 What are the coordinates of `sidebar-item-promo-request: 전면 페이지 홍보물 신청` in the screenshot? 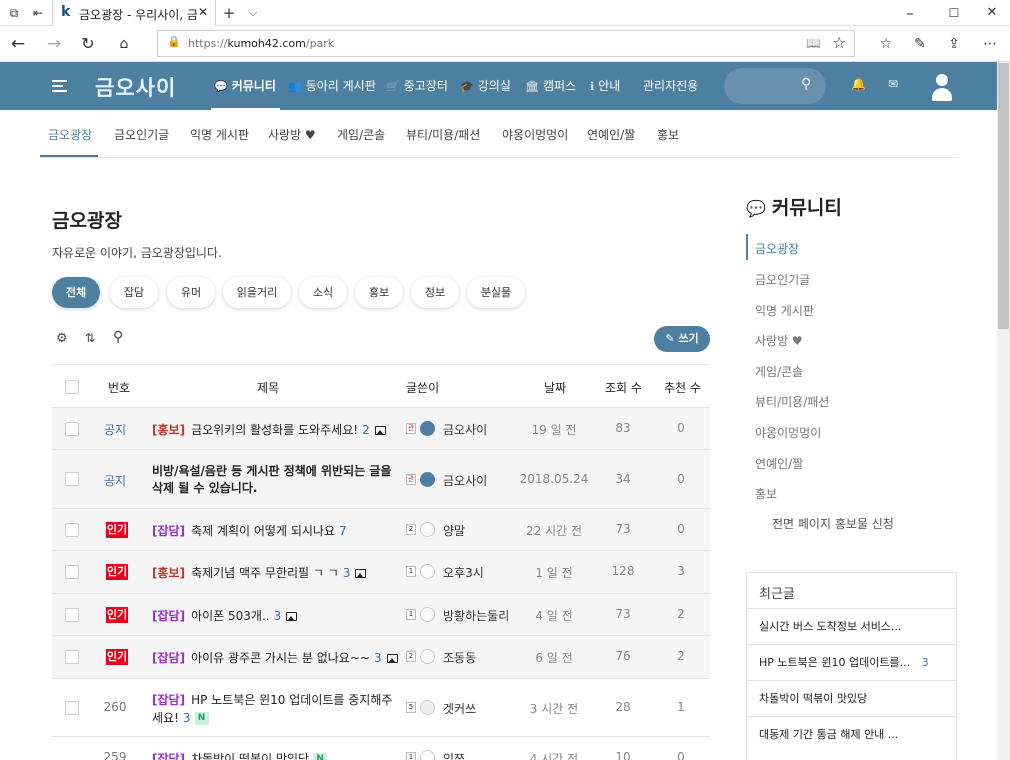 It's located at (833, 523).